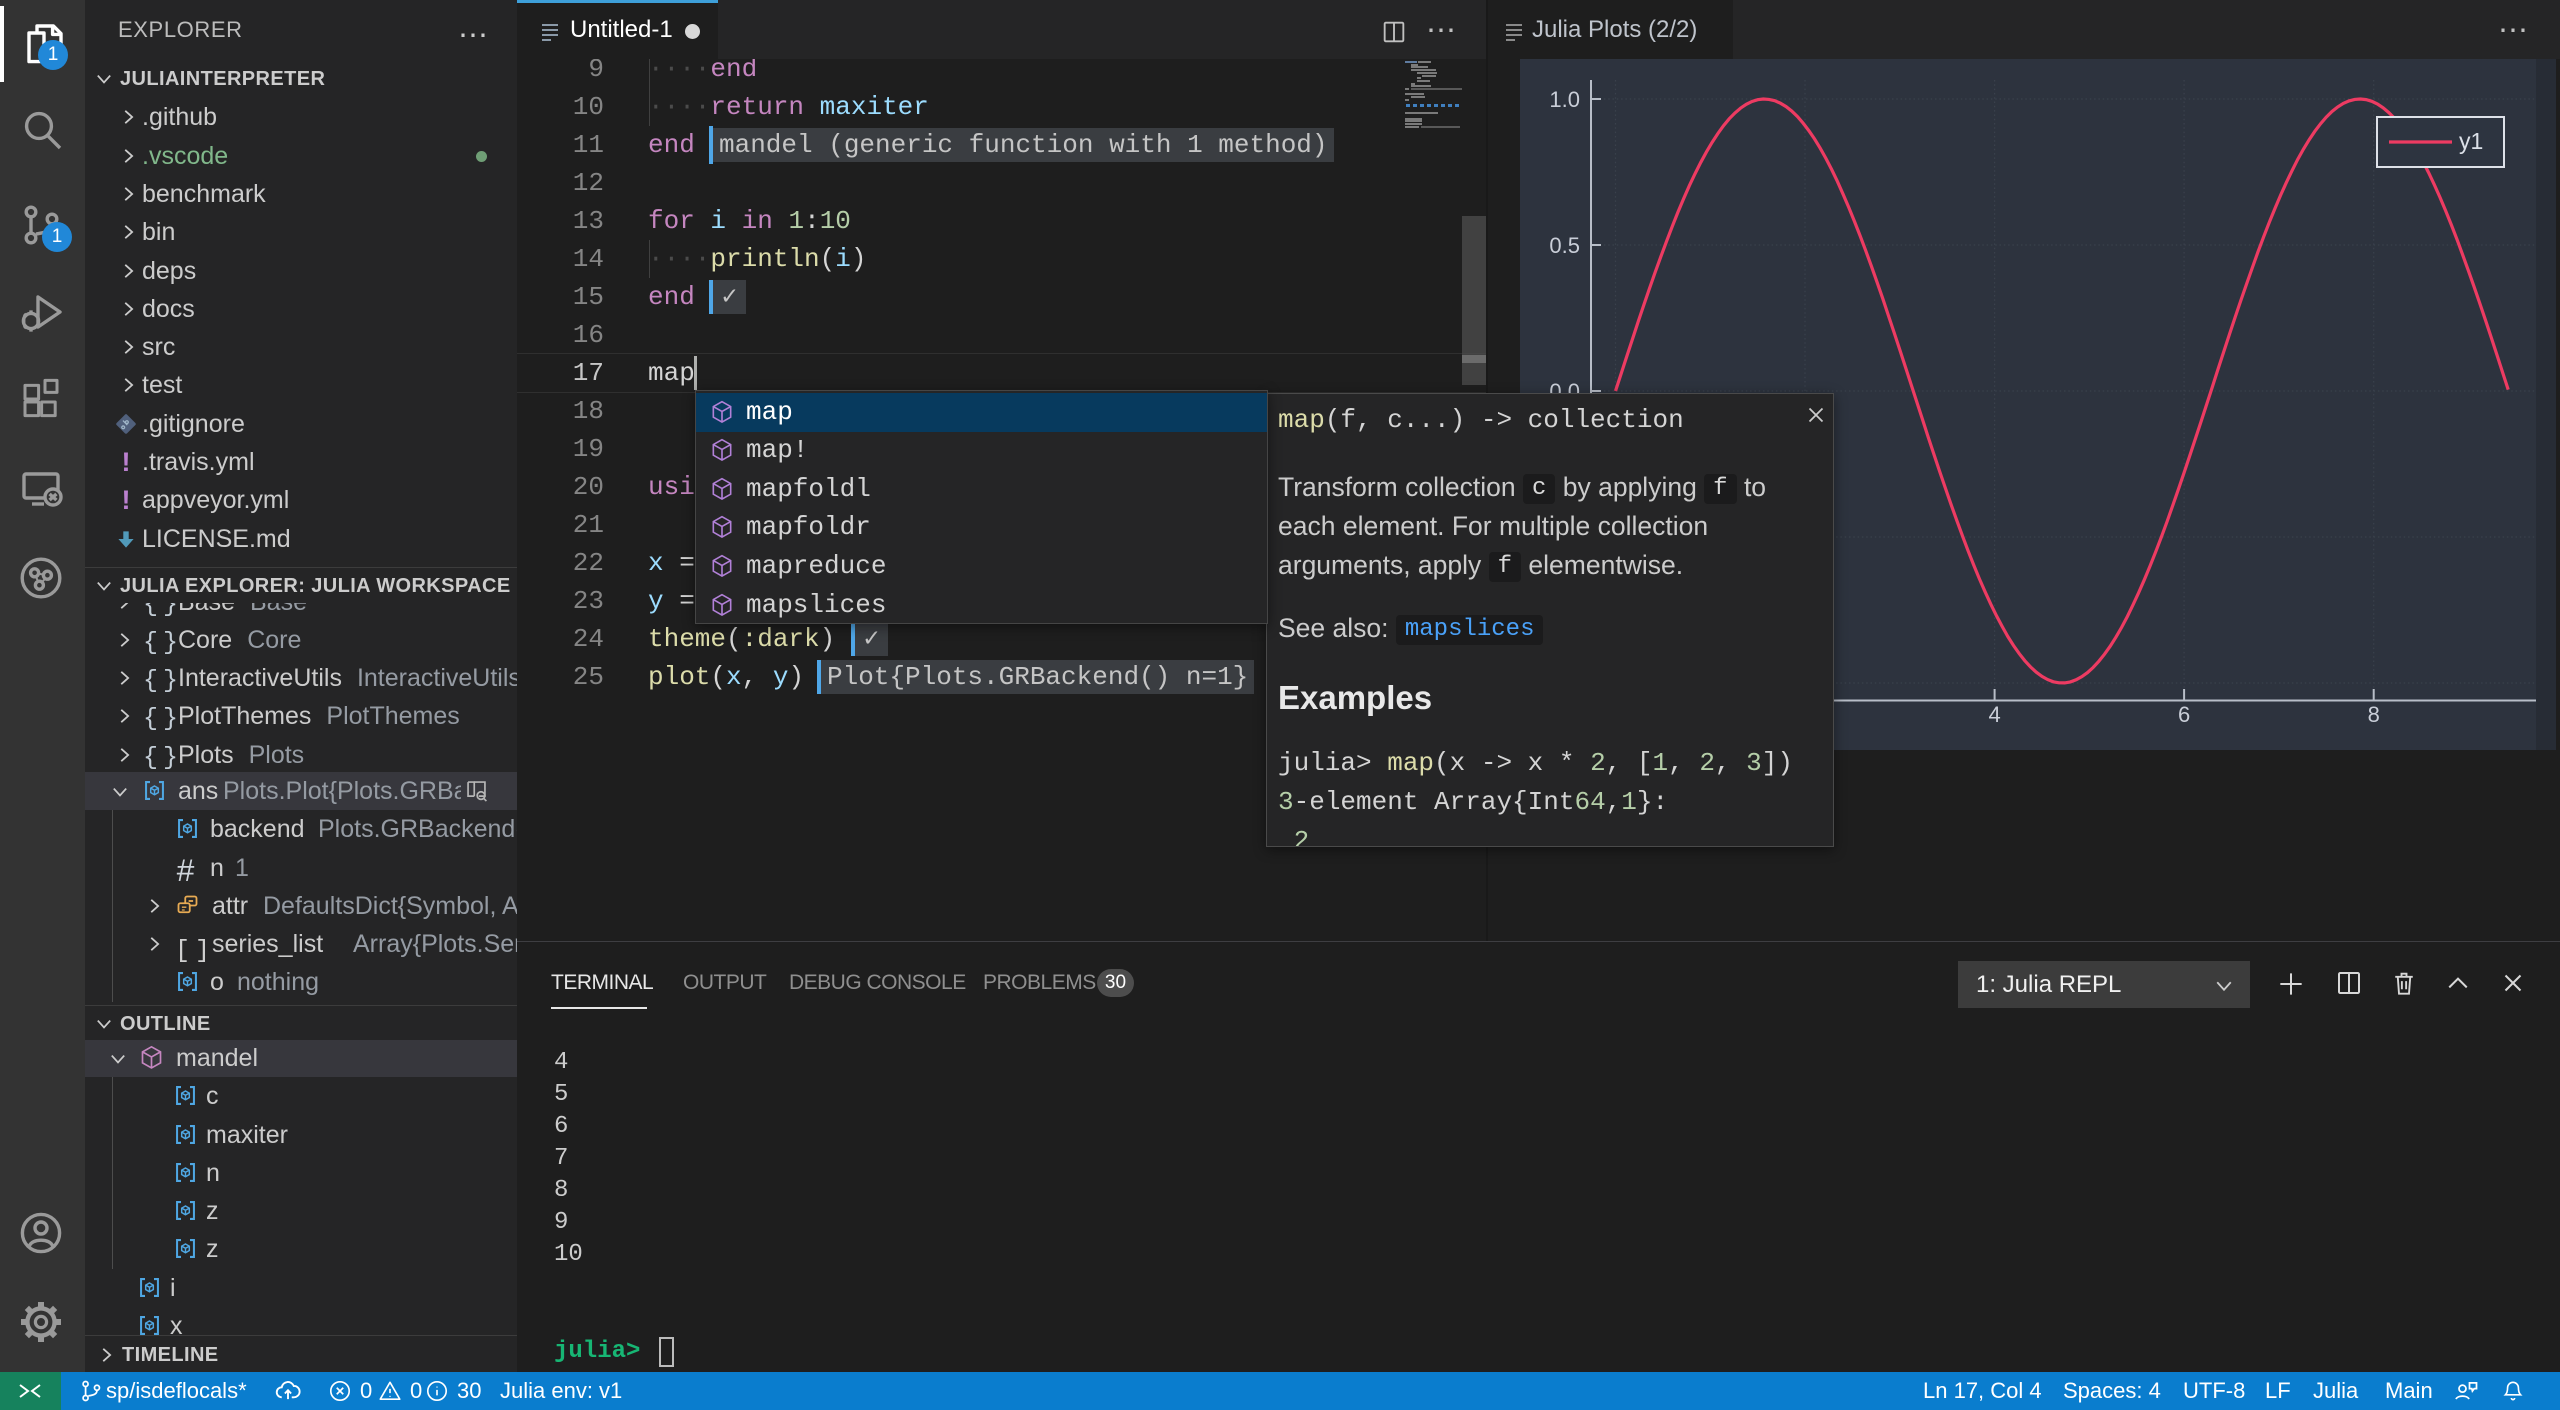  I want to click on svg-text: 8, so click(2374, 714).